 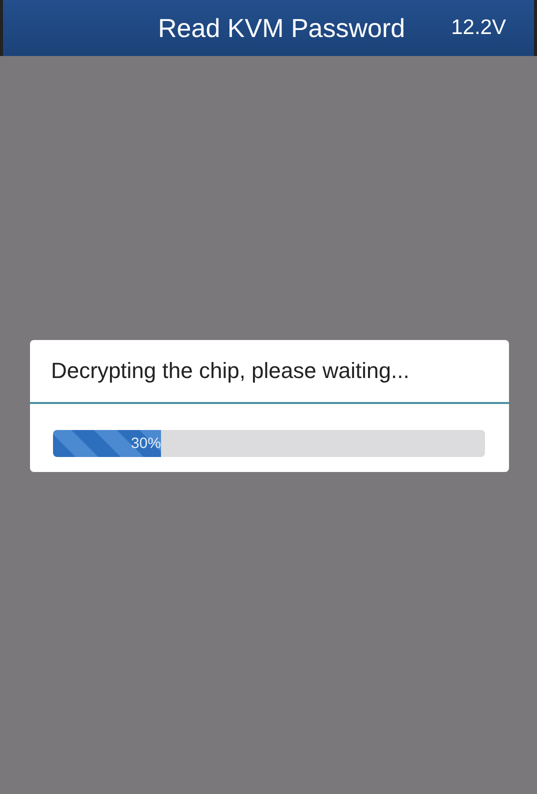 What do you see at coordinates (145, 443) in the screenshot?
I see `progress-percent: 30%` at bounding box center [145, 443].